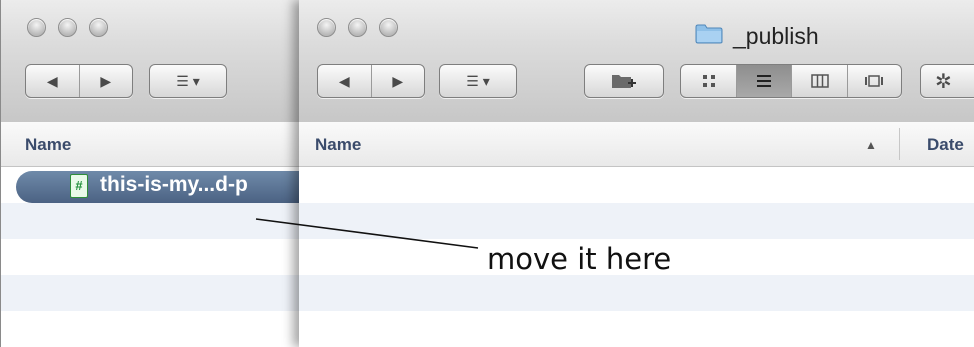 This screenshot has width=974, height=347. Describe the element at coordinates (367, 233) in the screenshot. I see `annotation-line` at that location.